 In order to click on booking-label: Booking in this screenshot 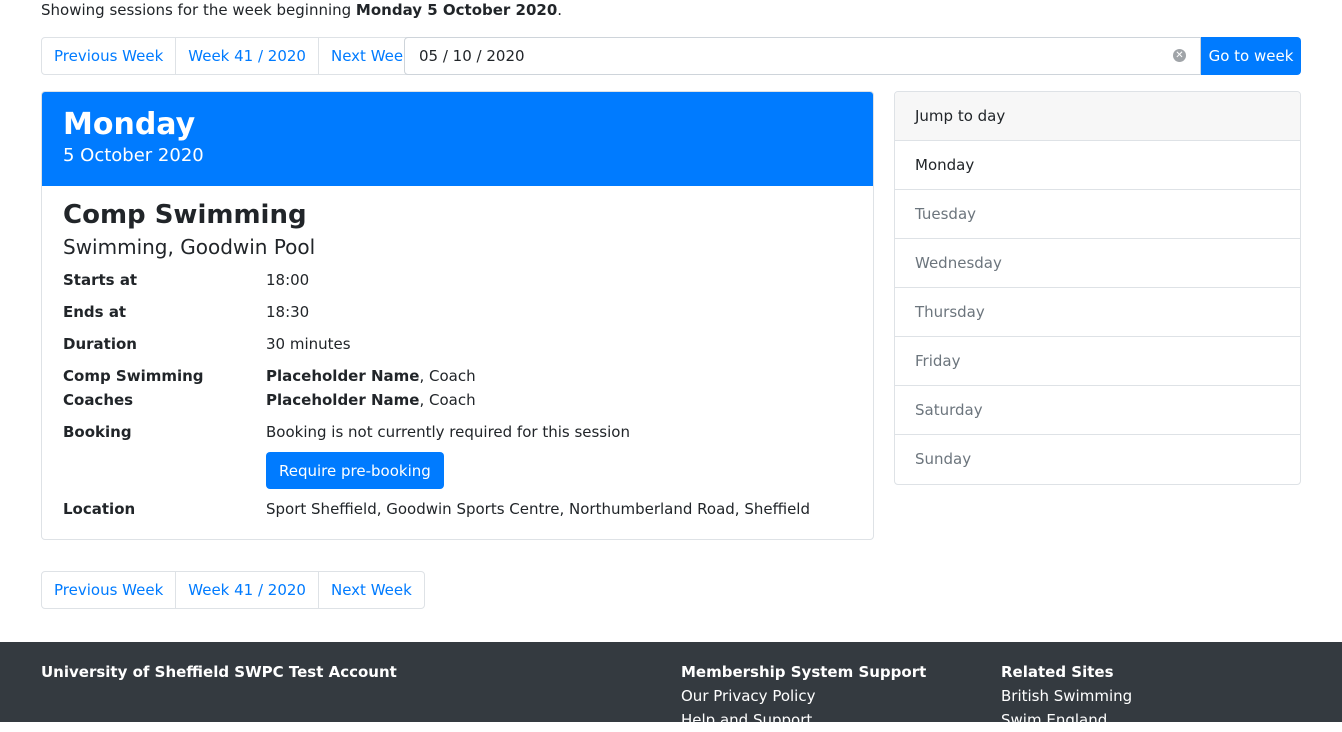, I will do `click(97, 432)`.